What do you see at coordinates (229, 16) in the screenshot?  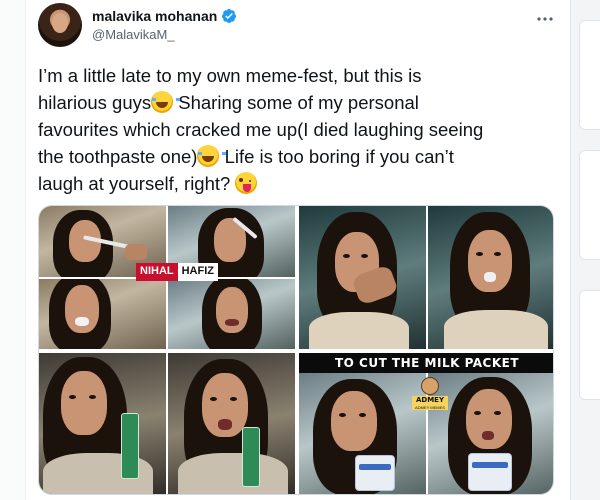 I see `verified-badge-icon` at bounding box center [229, 16].